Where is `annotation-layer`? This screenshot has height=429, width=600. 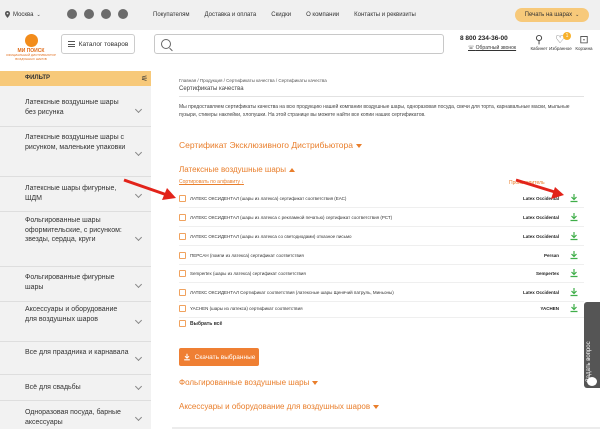
annotation-layer is located at coordinates (343, 189).